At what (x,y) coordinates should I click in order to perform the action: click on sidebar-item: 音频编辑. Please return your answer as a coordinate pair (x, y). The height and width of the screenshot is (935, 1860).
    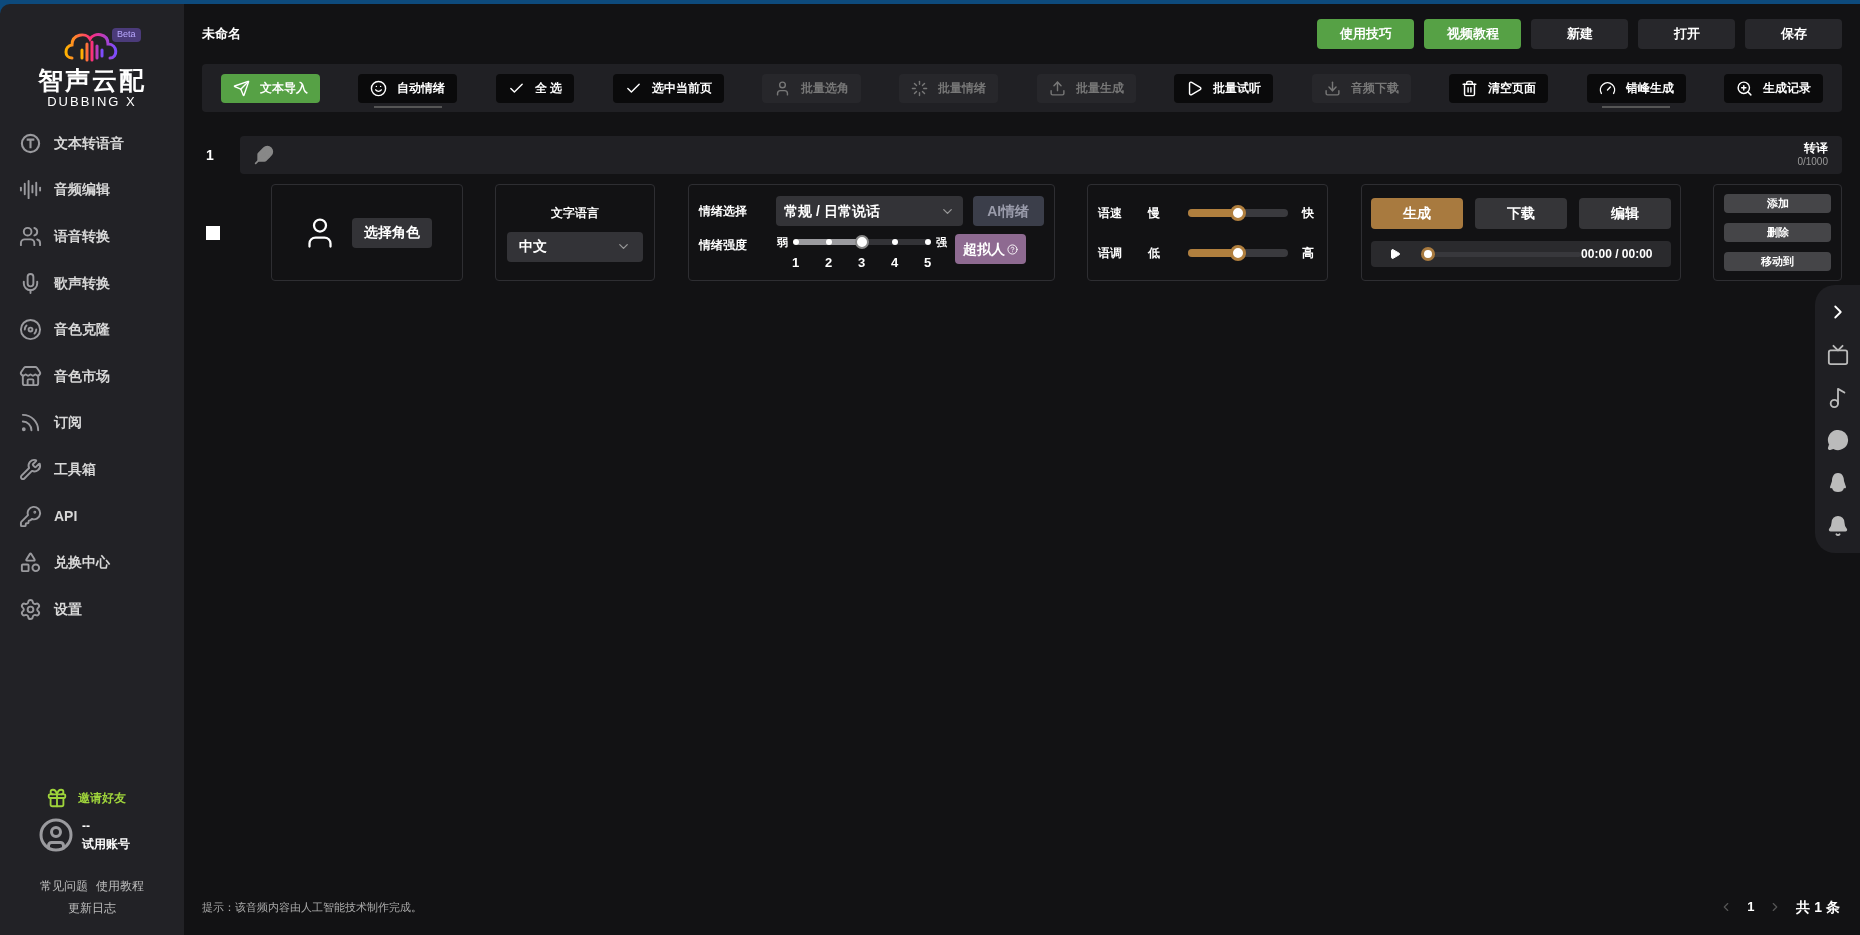
    Looking at the image, I should click on (92, 190).